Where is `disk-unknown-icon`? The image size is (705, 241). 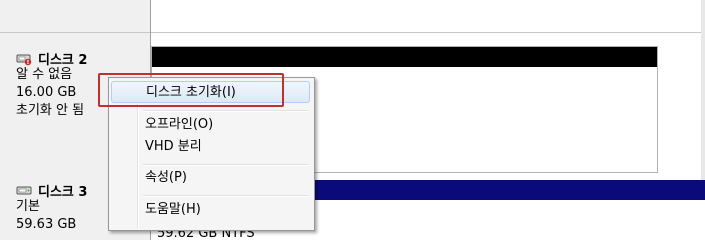
disk-unknown-icon is located at coordinates (24, 59).